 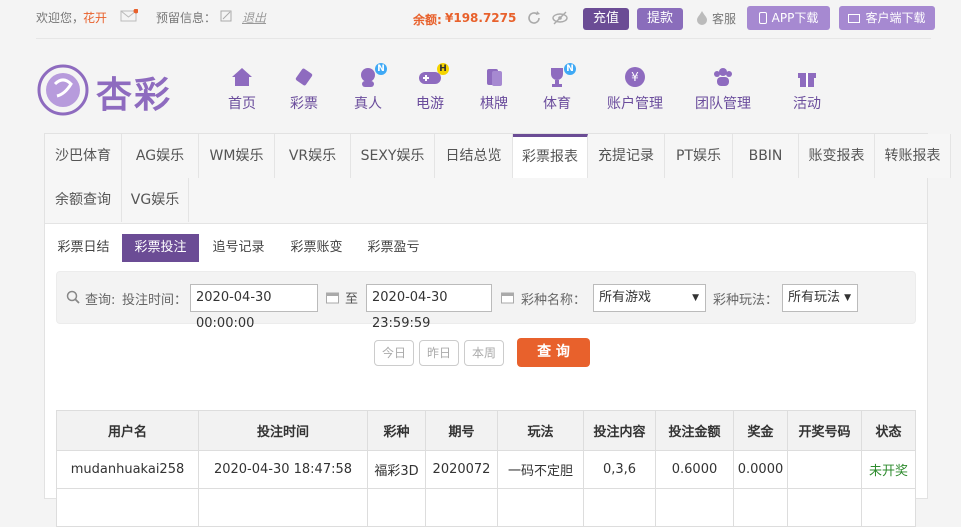 I want to click on table-row, so click(x=486, y=507).